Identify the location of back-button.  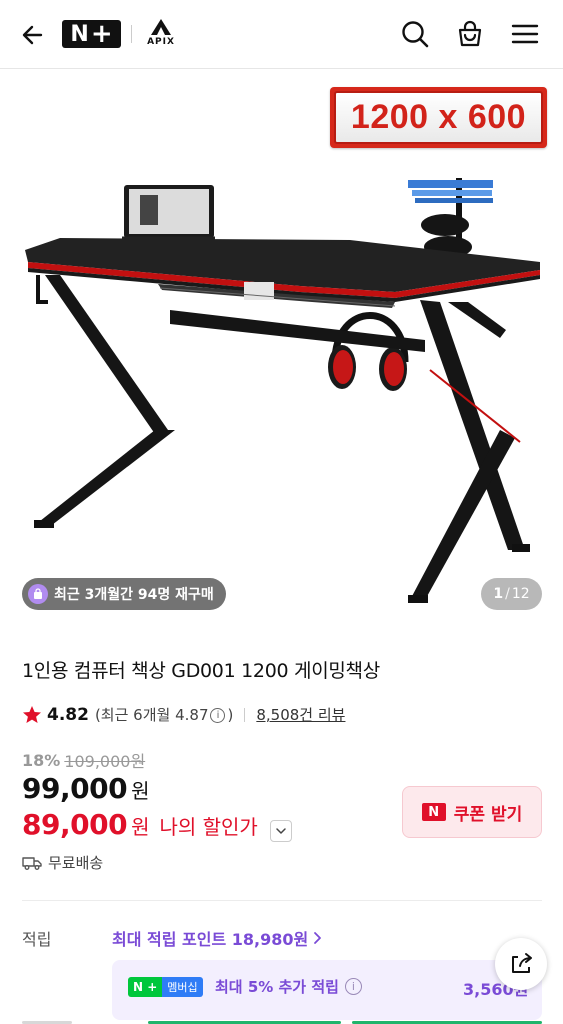
(33, 35).